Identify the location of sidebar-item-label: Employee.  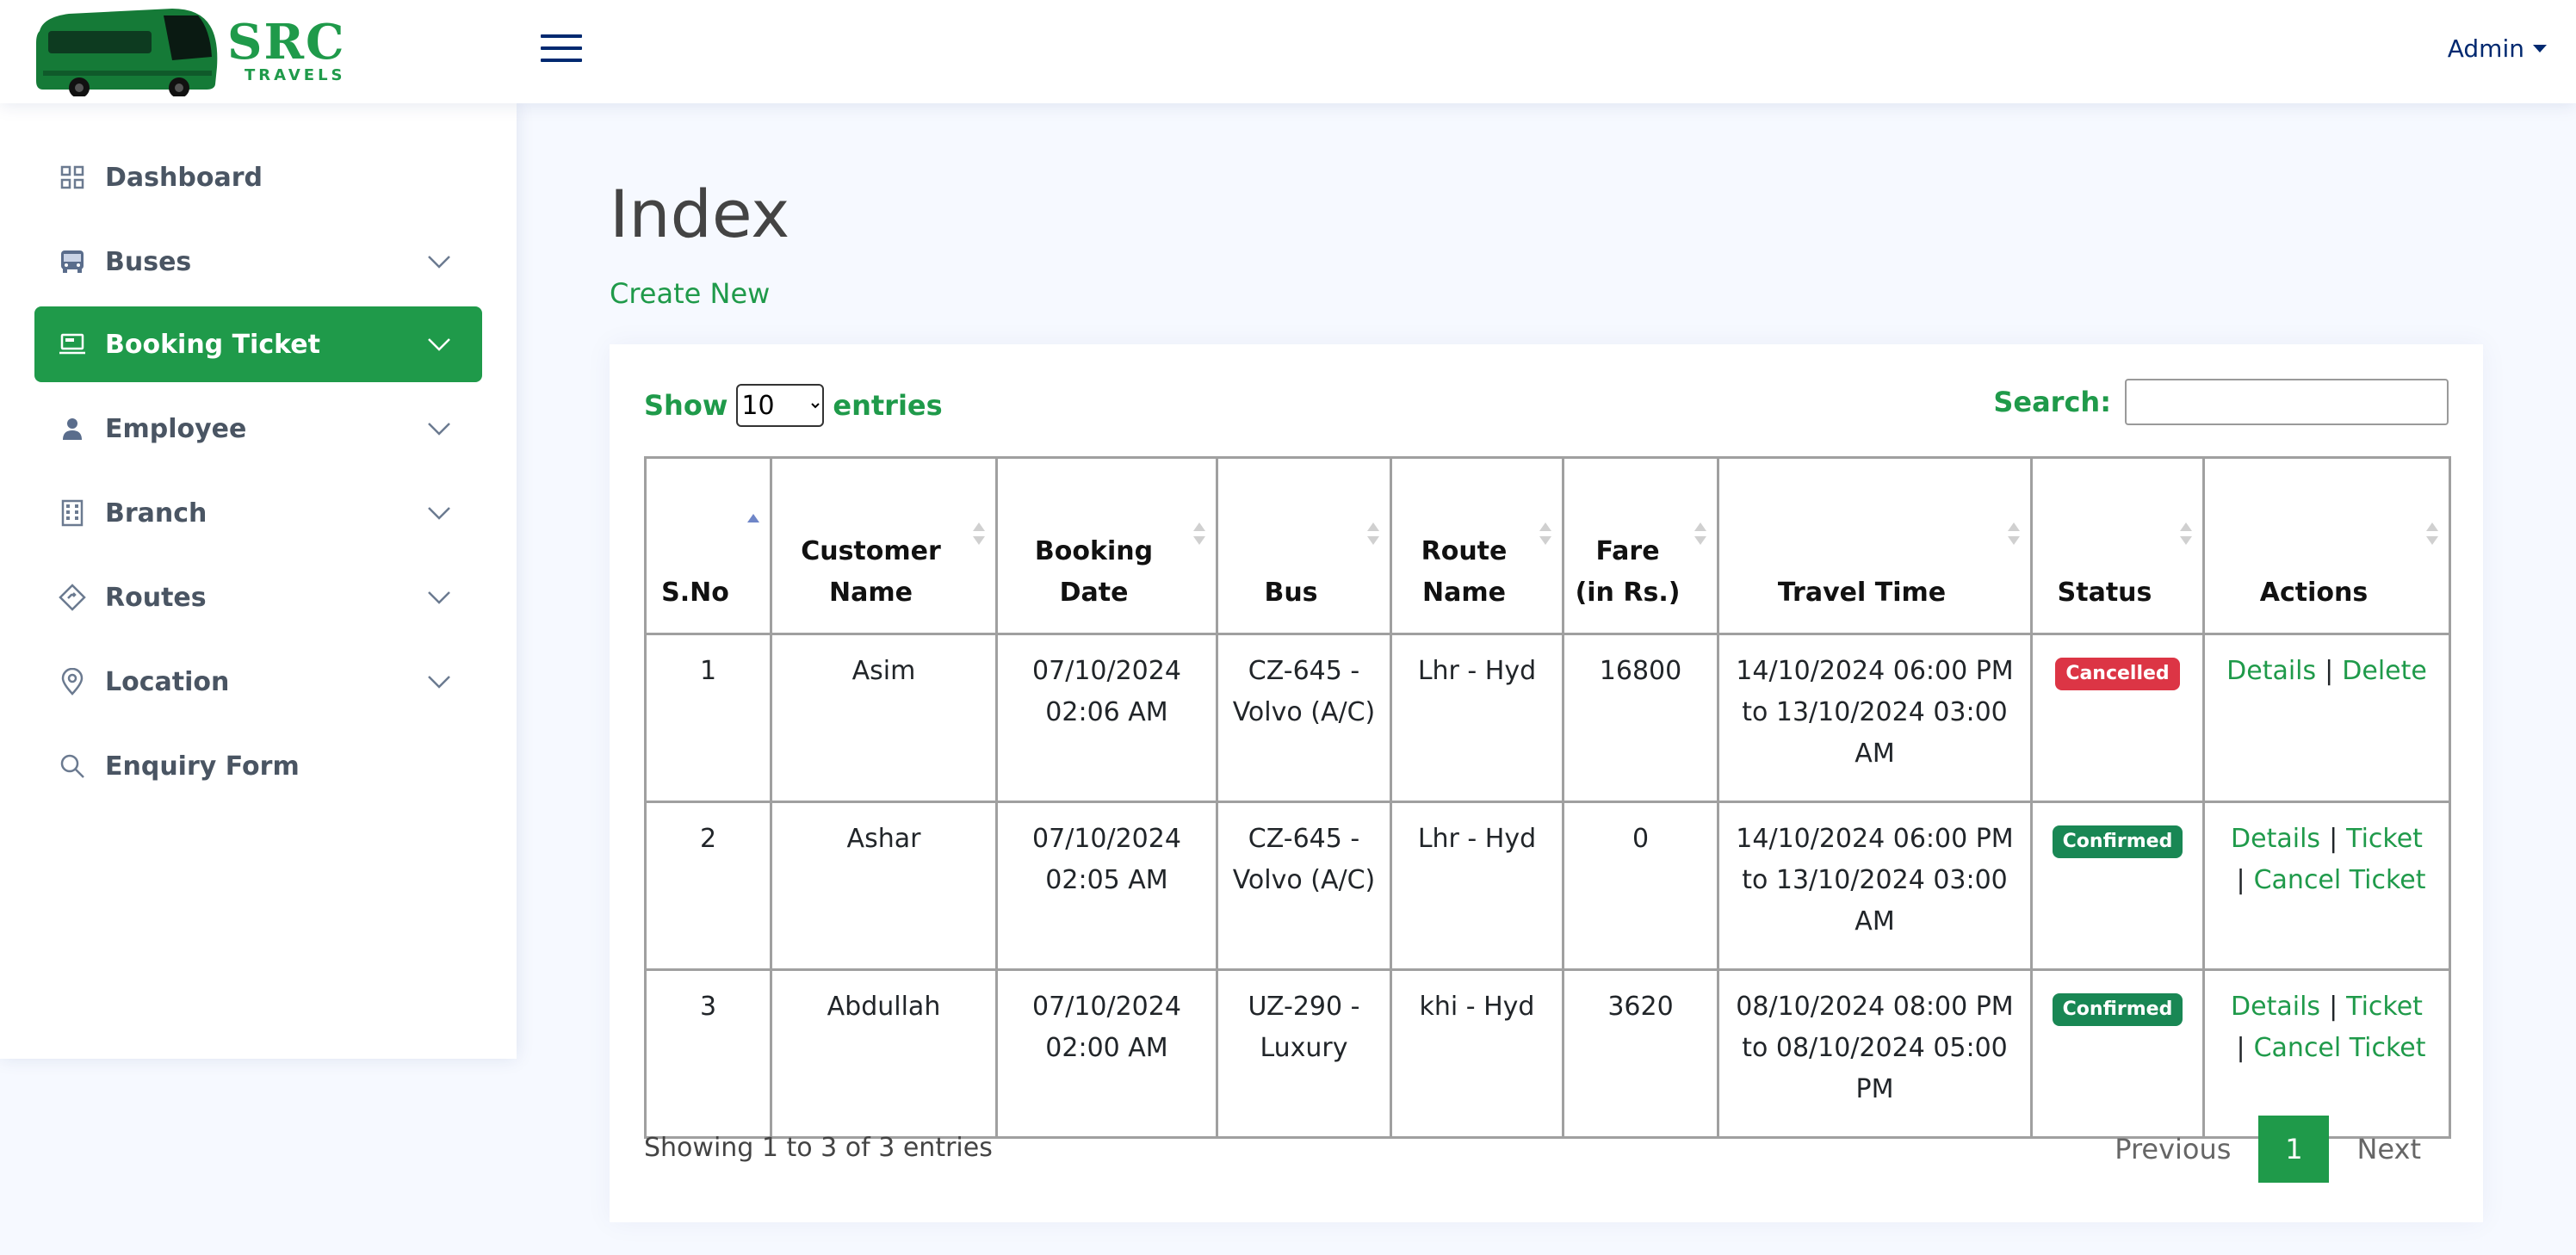
(176, 428).